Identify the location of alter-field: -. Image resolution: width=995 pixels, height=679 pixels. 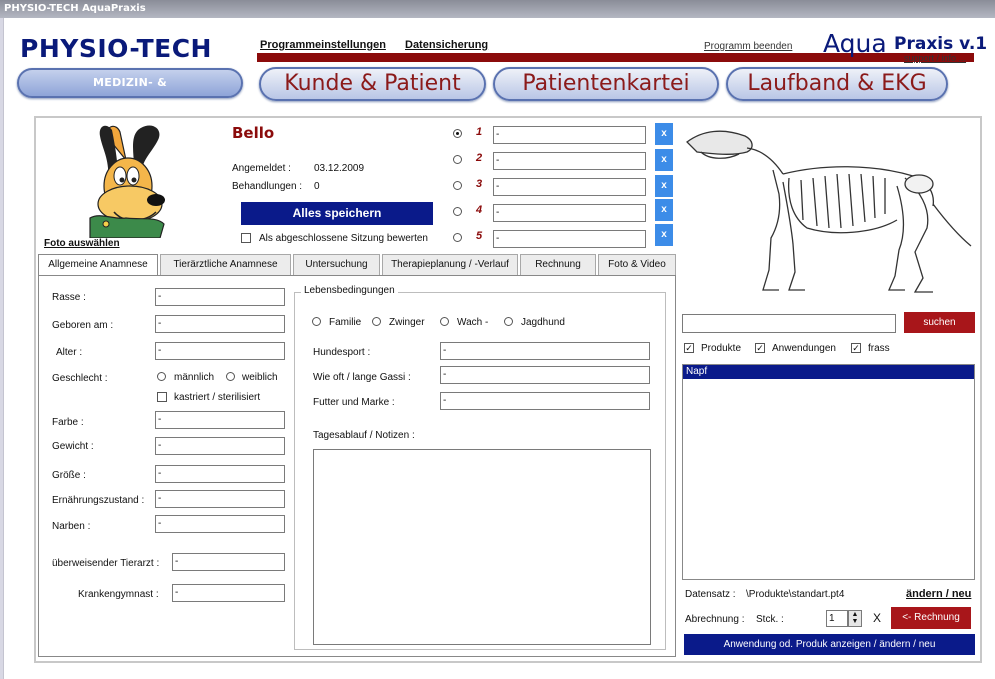
(220, 351).